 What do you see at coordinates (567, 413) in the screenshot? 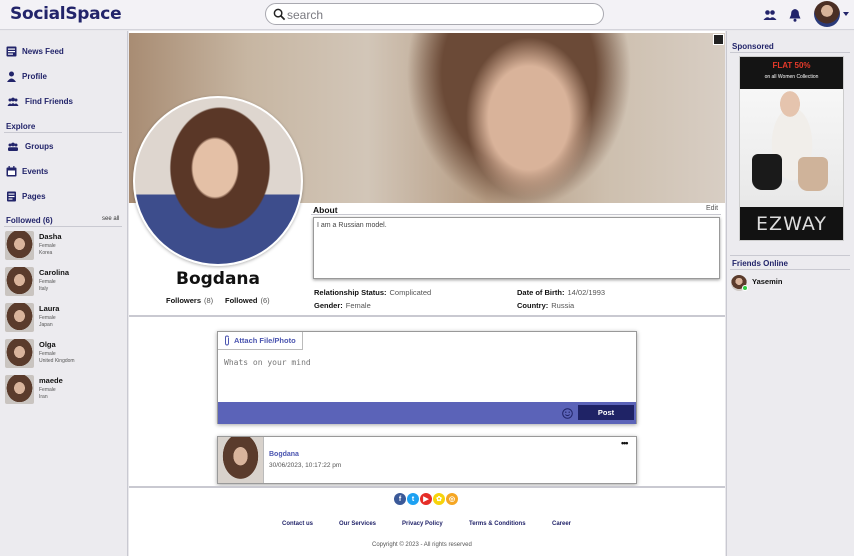
I see `emoji-icon` at bounding box center [567, 413].